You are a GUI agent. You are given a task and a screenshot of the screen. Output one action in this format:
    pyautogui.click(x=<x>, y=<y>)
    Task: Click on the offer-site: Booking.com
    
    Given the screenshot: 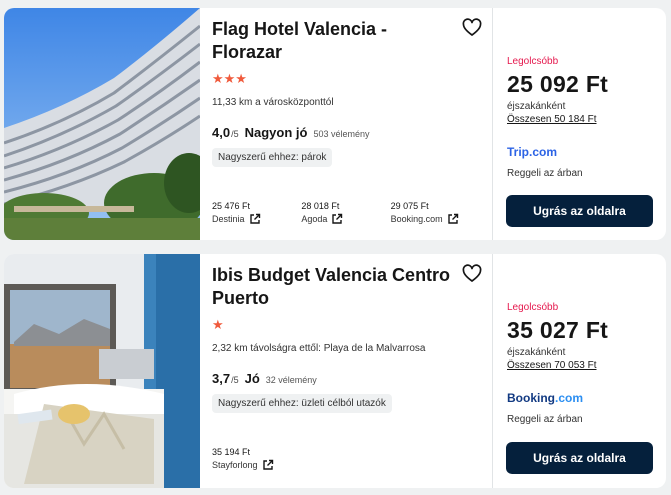 What is the action you would take?
    pyautogui.click(x=416, y=219)
    